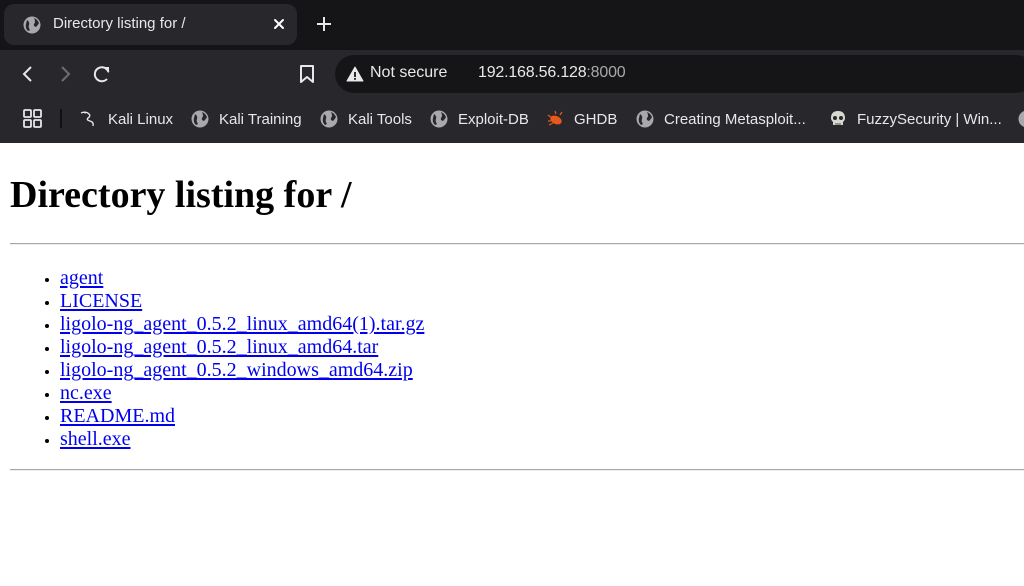 This screenshot has width=1024, height=586. What do you see at coordinates (517, 244) in the screenshot?
I see `divider-top` at bounding box center [517, 244].